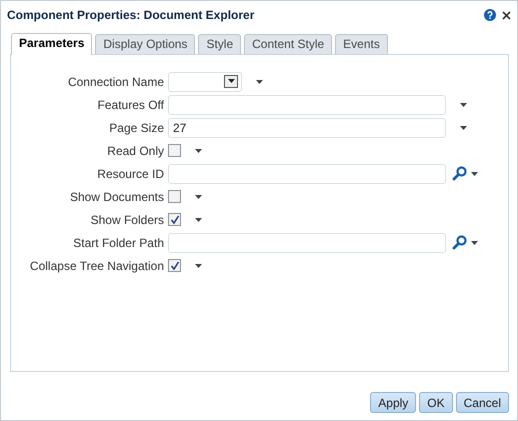 The width and height of the screenshot is (518, 421). What do you see at coordinates (145, 44) in the screenshot?
I see `tab: Display Options` at bounding box center [145, 44].